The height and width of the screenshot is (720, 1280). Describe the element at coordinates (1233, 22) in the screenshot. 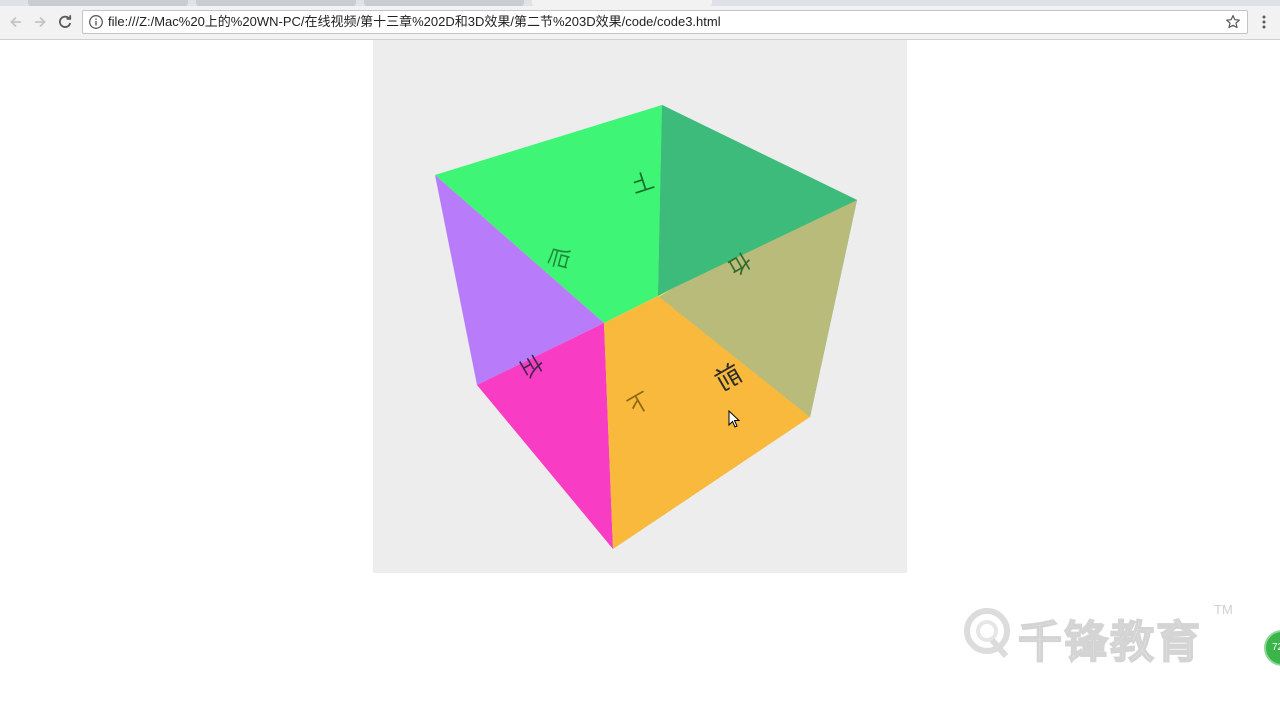

I see `bookmark-star-icon` at that location.